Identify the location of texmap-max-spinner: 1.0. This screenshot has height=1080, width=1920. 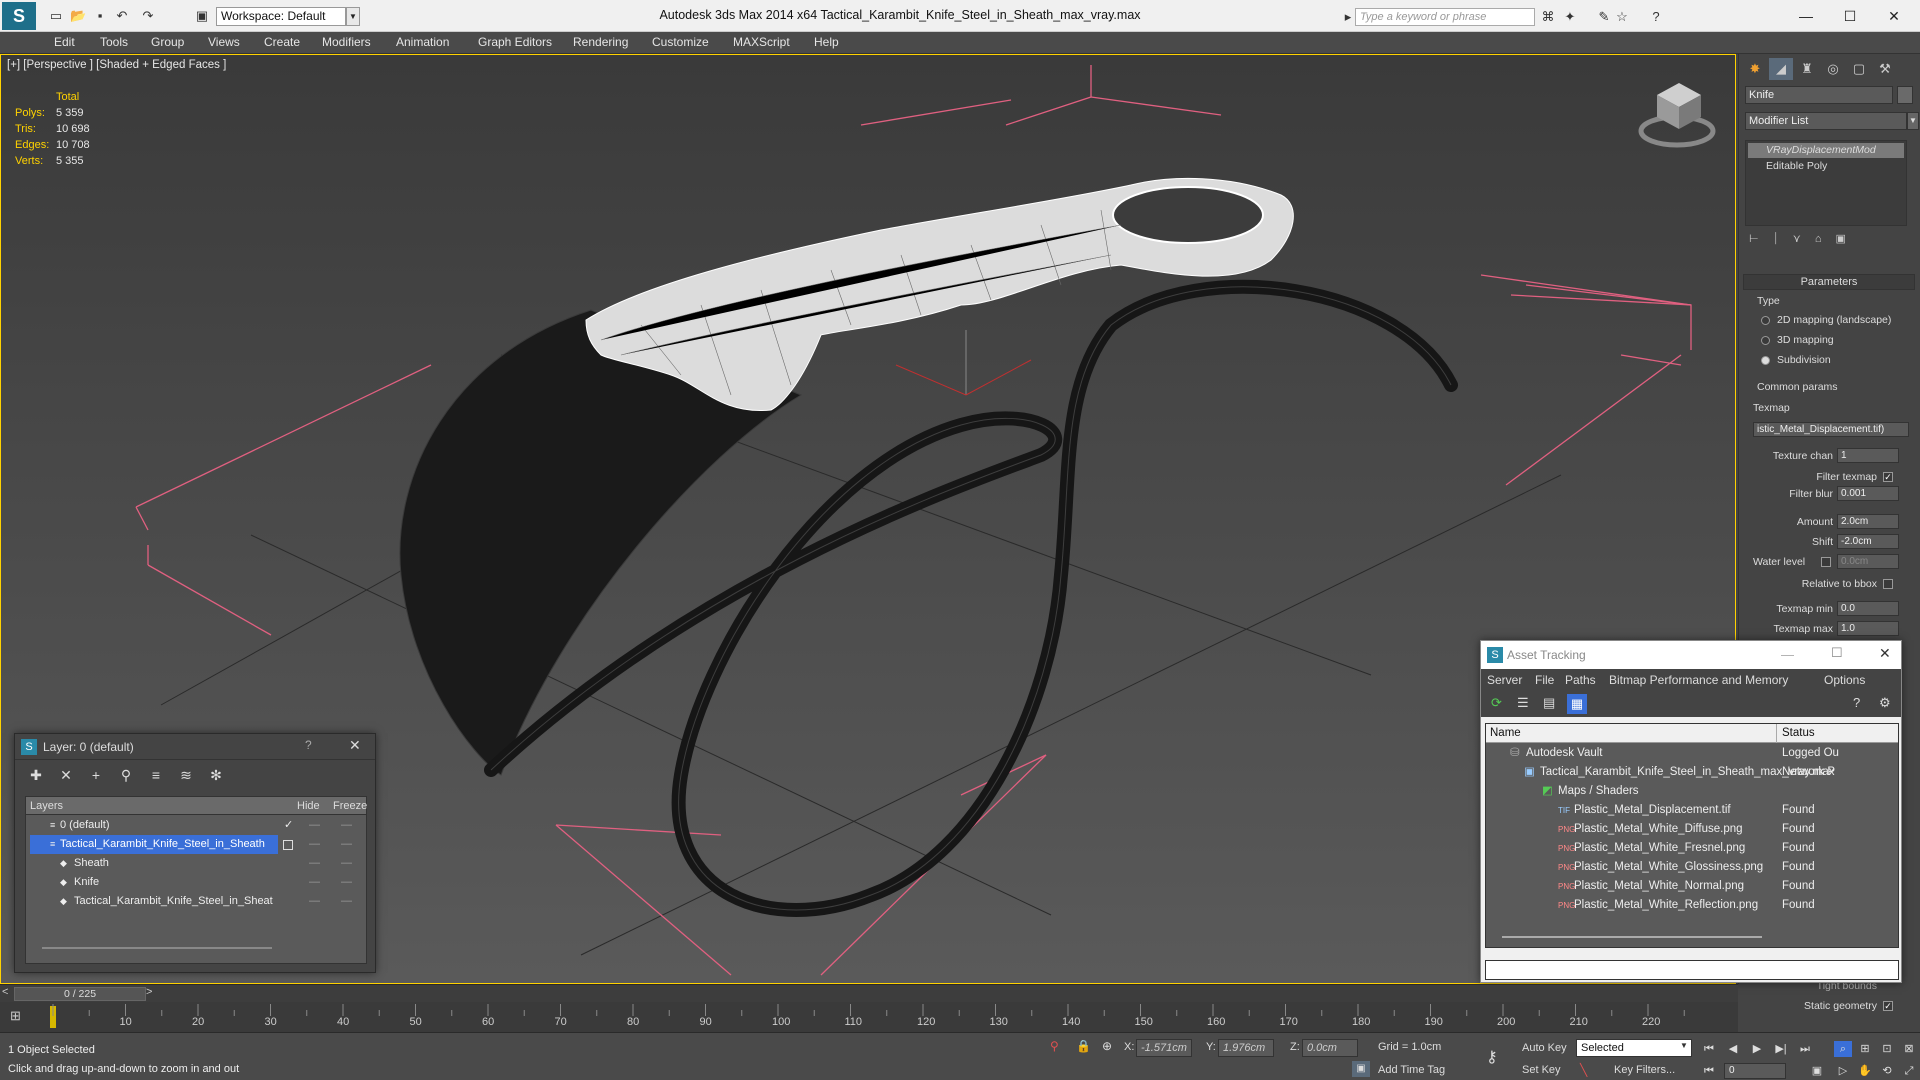
(1868, 628).